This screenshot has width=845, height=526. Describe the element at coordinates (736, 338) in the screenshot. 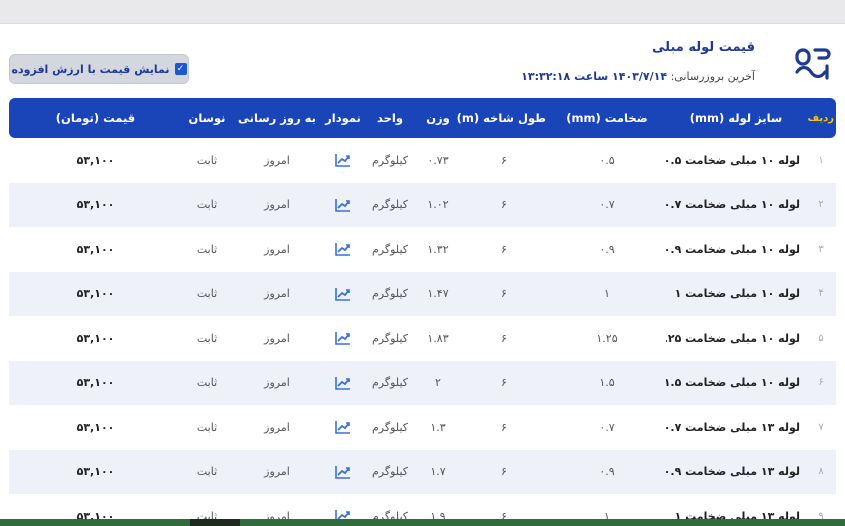

I see `cell-size: لوله ۱۰ مبلی ضخامت ۱.۲۵` at that location.